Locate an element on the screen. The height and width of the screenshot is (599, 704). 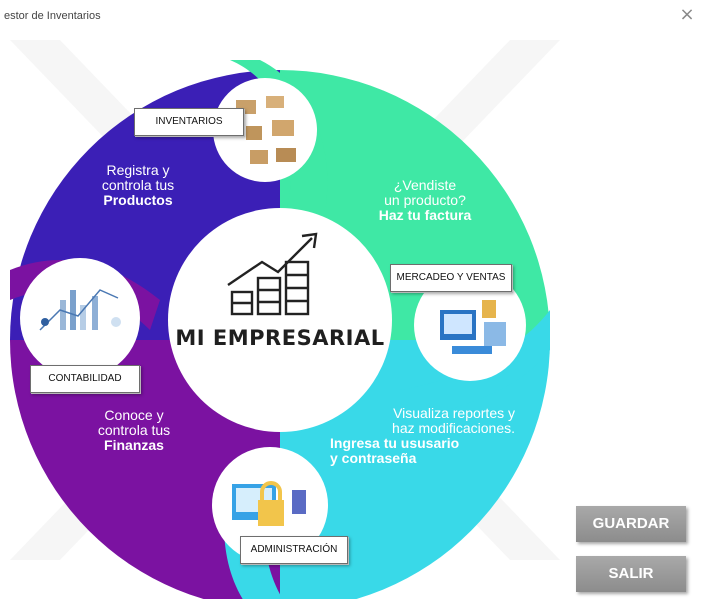
ventas-line1: ¿Vendiste is located at coordinates (425, 185).